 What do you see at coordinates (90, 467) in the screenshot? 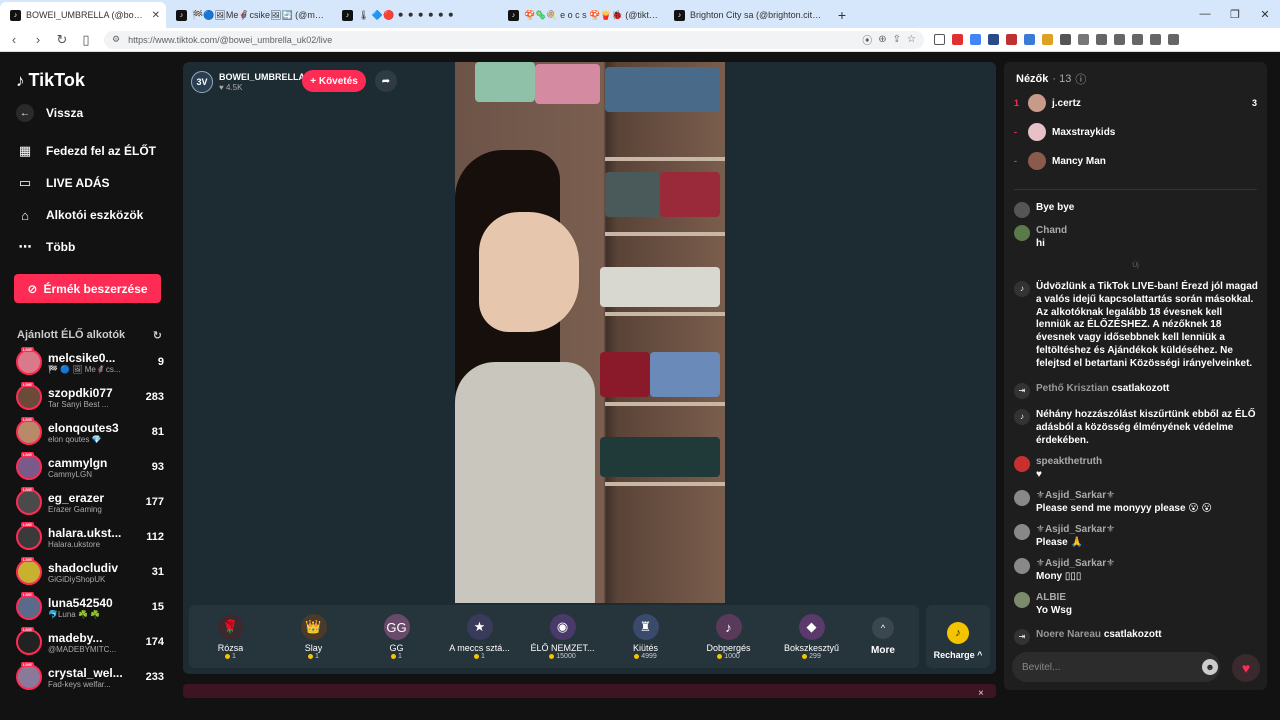
I see `creator-item: LIVE cammylgn CammyLGN 93` at bounding box center [90, 467].